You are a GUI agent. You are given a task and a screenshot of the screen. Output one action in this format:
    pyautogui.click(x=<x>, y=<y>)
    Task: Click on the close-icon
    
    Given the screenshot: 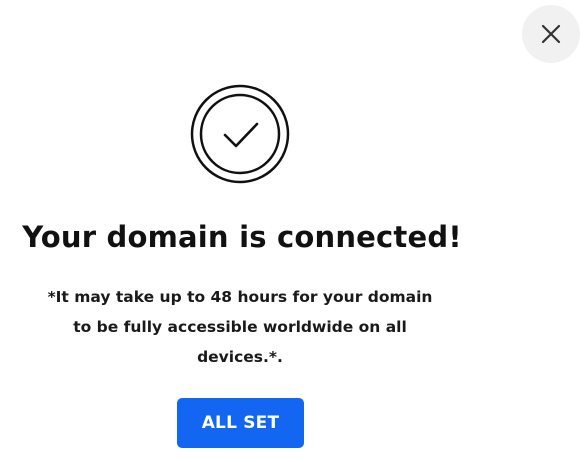 What is the action you would take?
    pyautogui.click(x=551, y=34)
    